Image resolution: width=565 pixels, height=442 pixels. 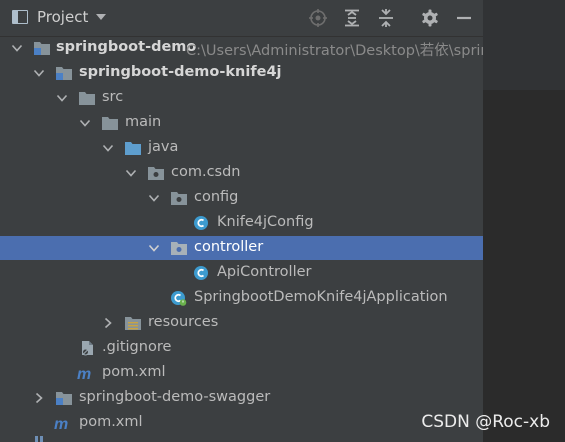 I want to click on tree-row-gitignore: .gitignore, so click(x=241, y=348).